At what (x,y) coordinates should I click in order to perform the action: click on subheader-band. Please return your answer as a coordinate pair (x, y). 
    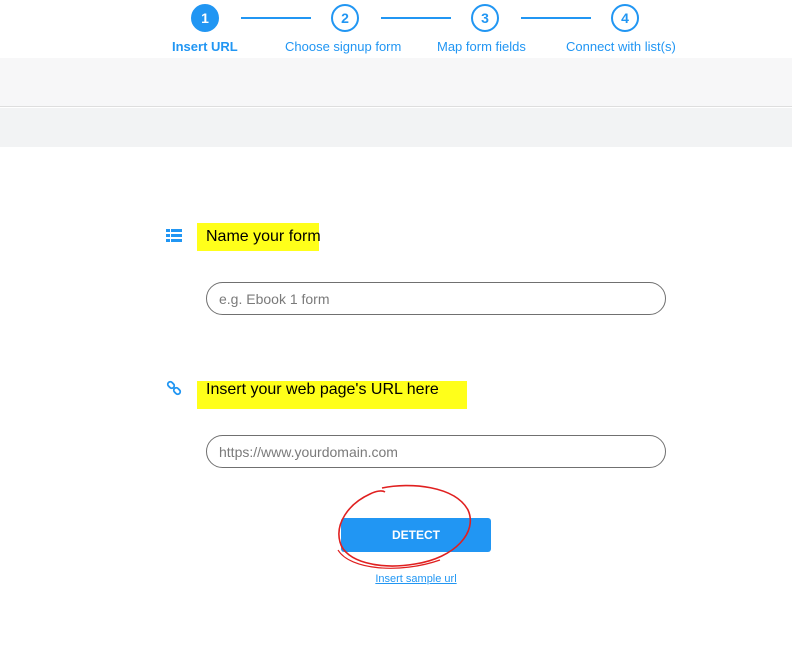
    Looking at the image, I should click on (396, 127).